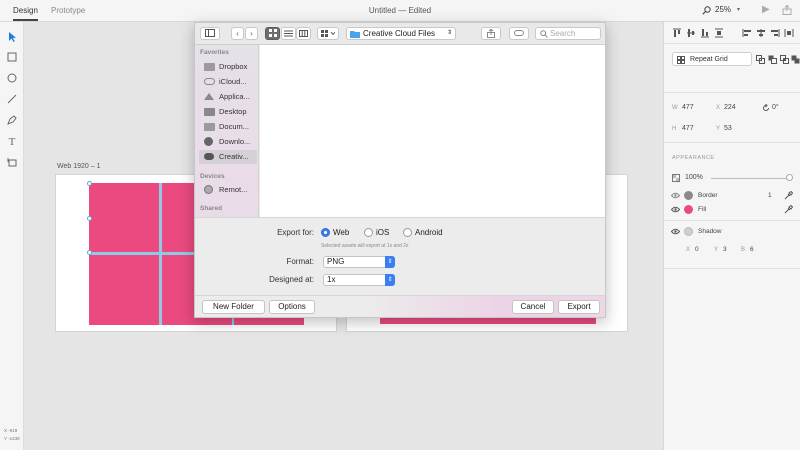 The image size is (800, 450). Describe the element at coordinates (752, 249) in the screenshot. I see `shadow-blur-field: 6` at that location.